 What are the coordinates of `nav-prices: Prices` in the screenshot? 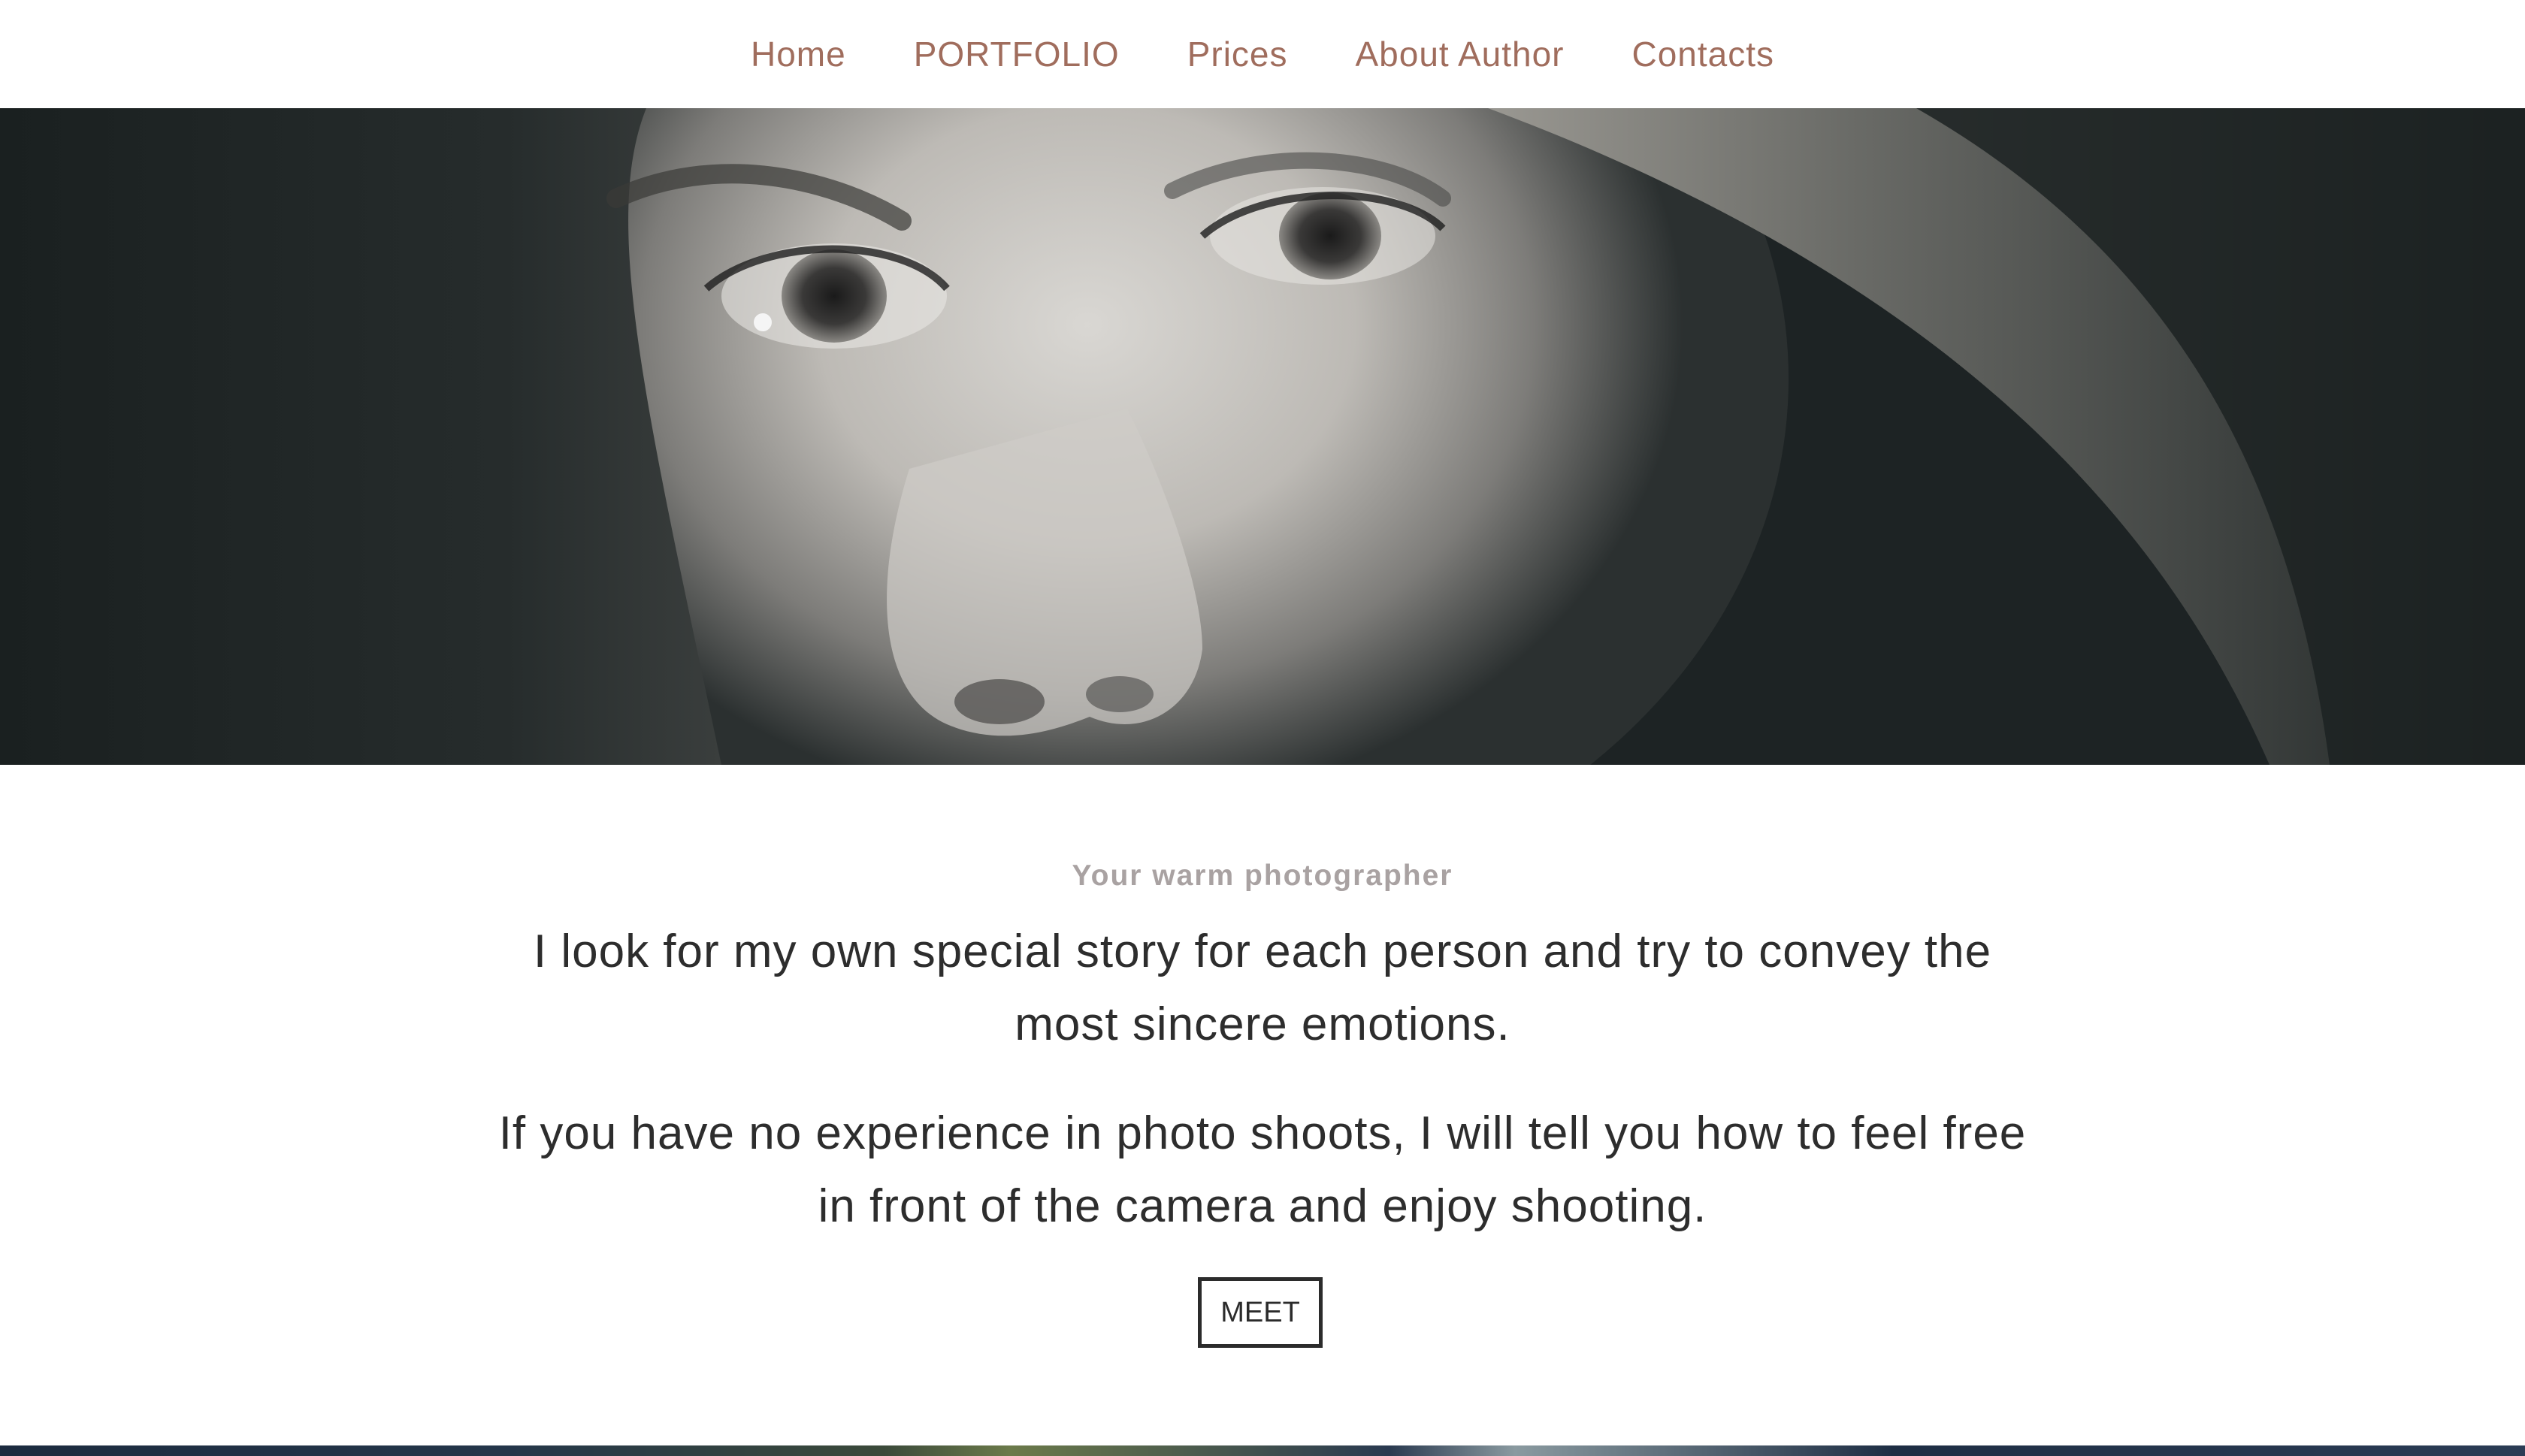 It's located at (1238, 54).